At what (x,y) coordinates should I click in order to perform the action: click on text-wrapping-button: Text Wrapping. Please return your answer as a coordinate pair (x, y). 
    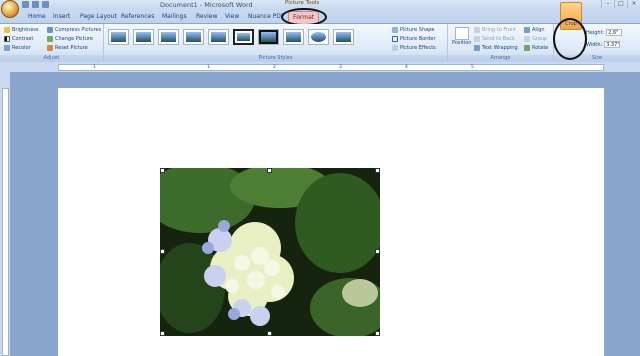
    Looking at the image, I should click on (496, 48).